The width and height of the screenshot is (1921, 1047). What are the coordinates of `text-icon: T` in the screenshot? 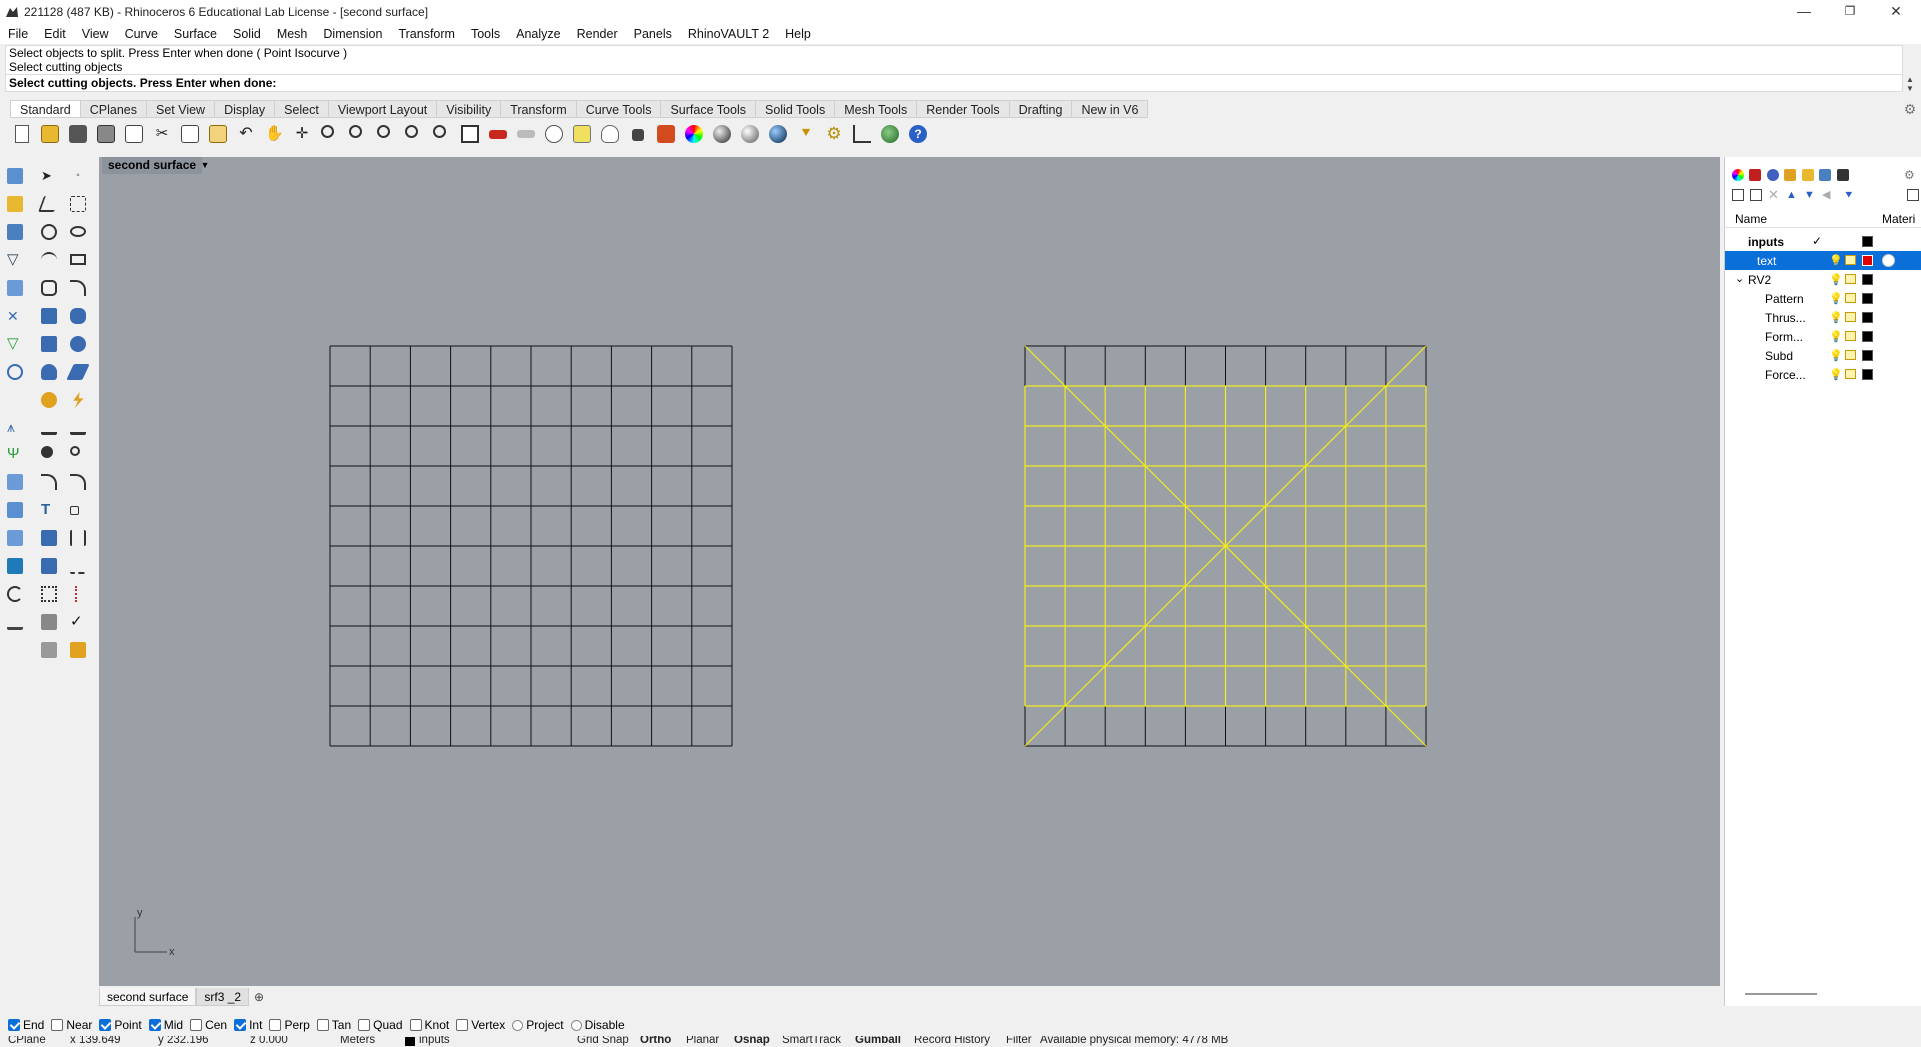 It's located at (49, 510).